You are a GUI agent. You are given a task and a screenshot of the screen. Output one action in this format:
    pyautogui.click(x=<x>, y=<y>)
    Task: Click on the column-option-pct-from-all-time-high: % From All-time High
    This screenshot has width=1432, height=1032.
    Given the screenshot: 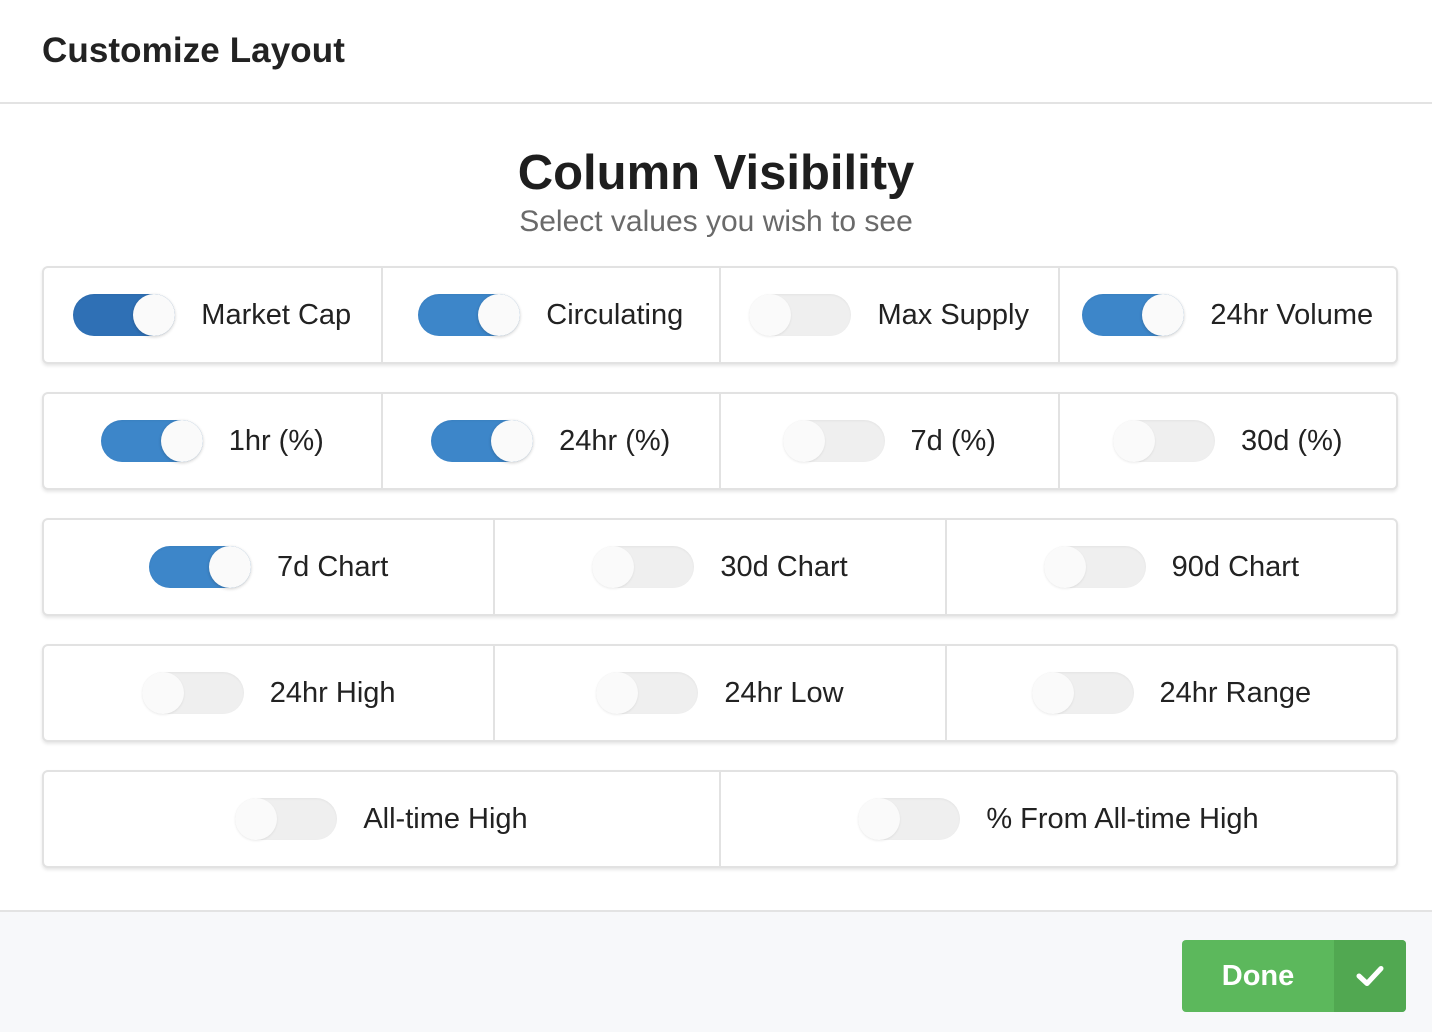 What is the action you would take?
    pyautogui.click(x=1058, y=819)
    